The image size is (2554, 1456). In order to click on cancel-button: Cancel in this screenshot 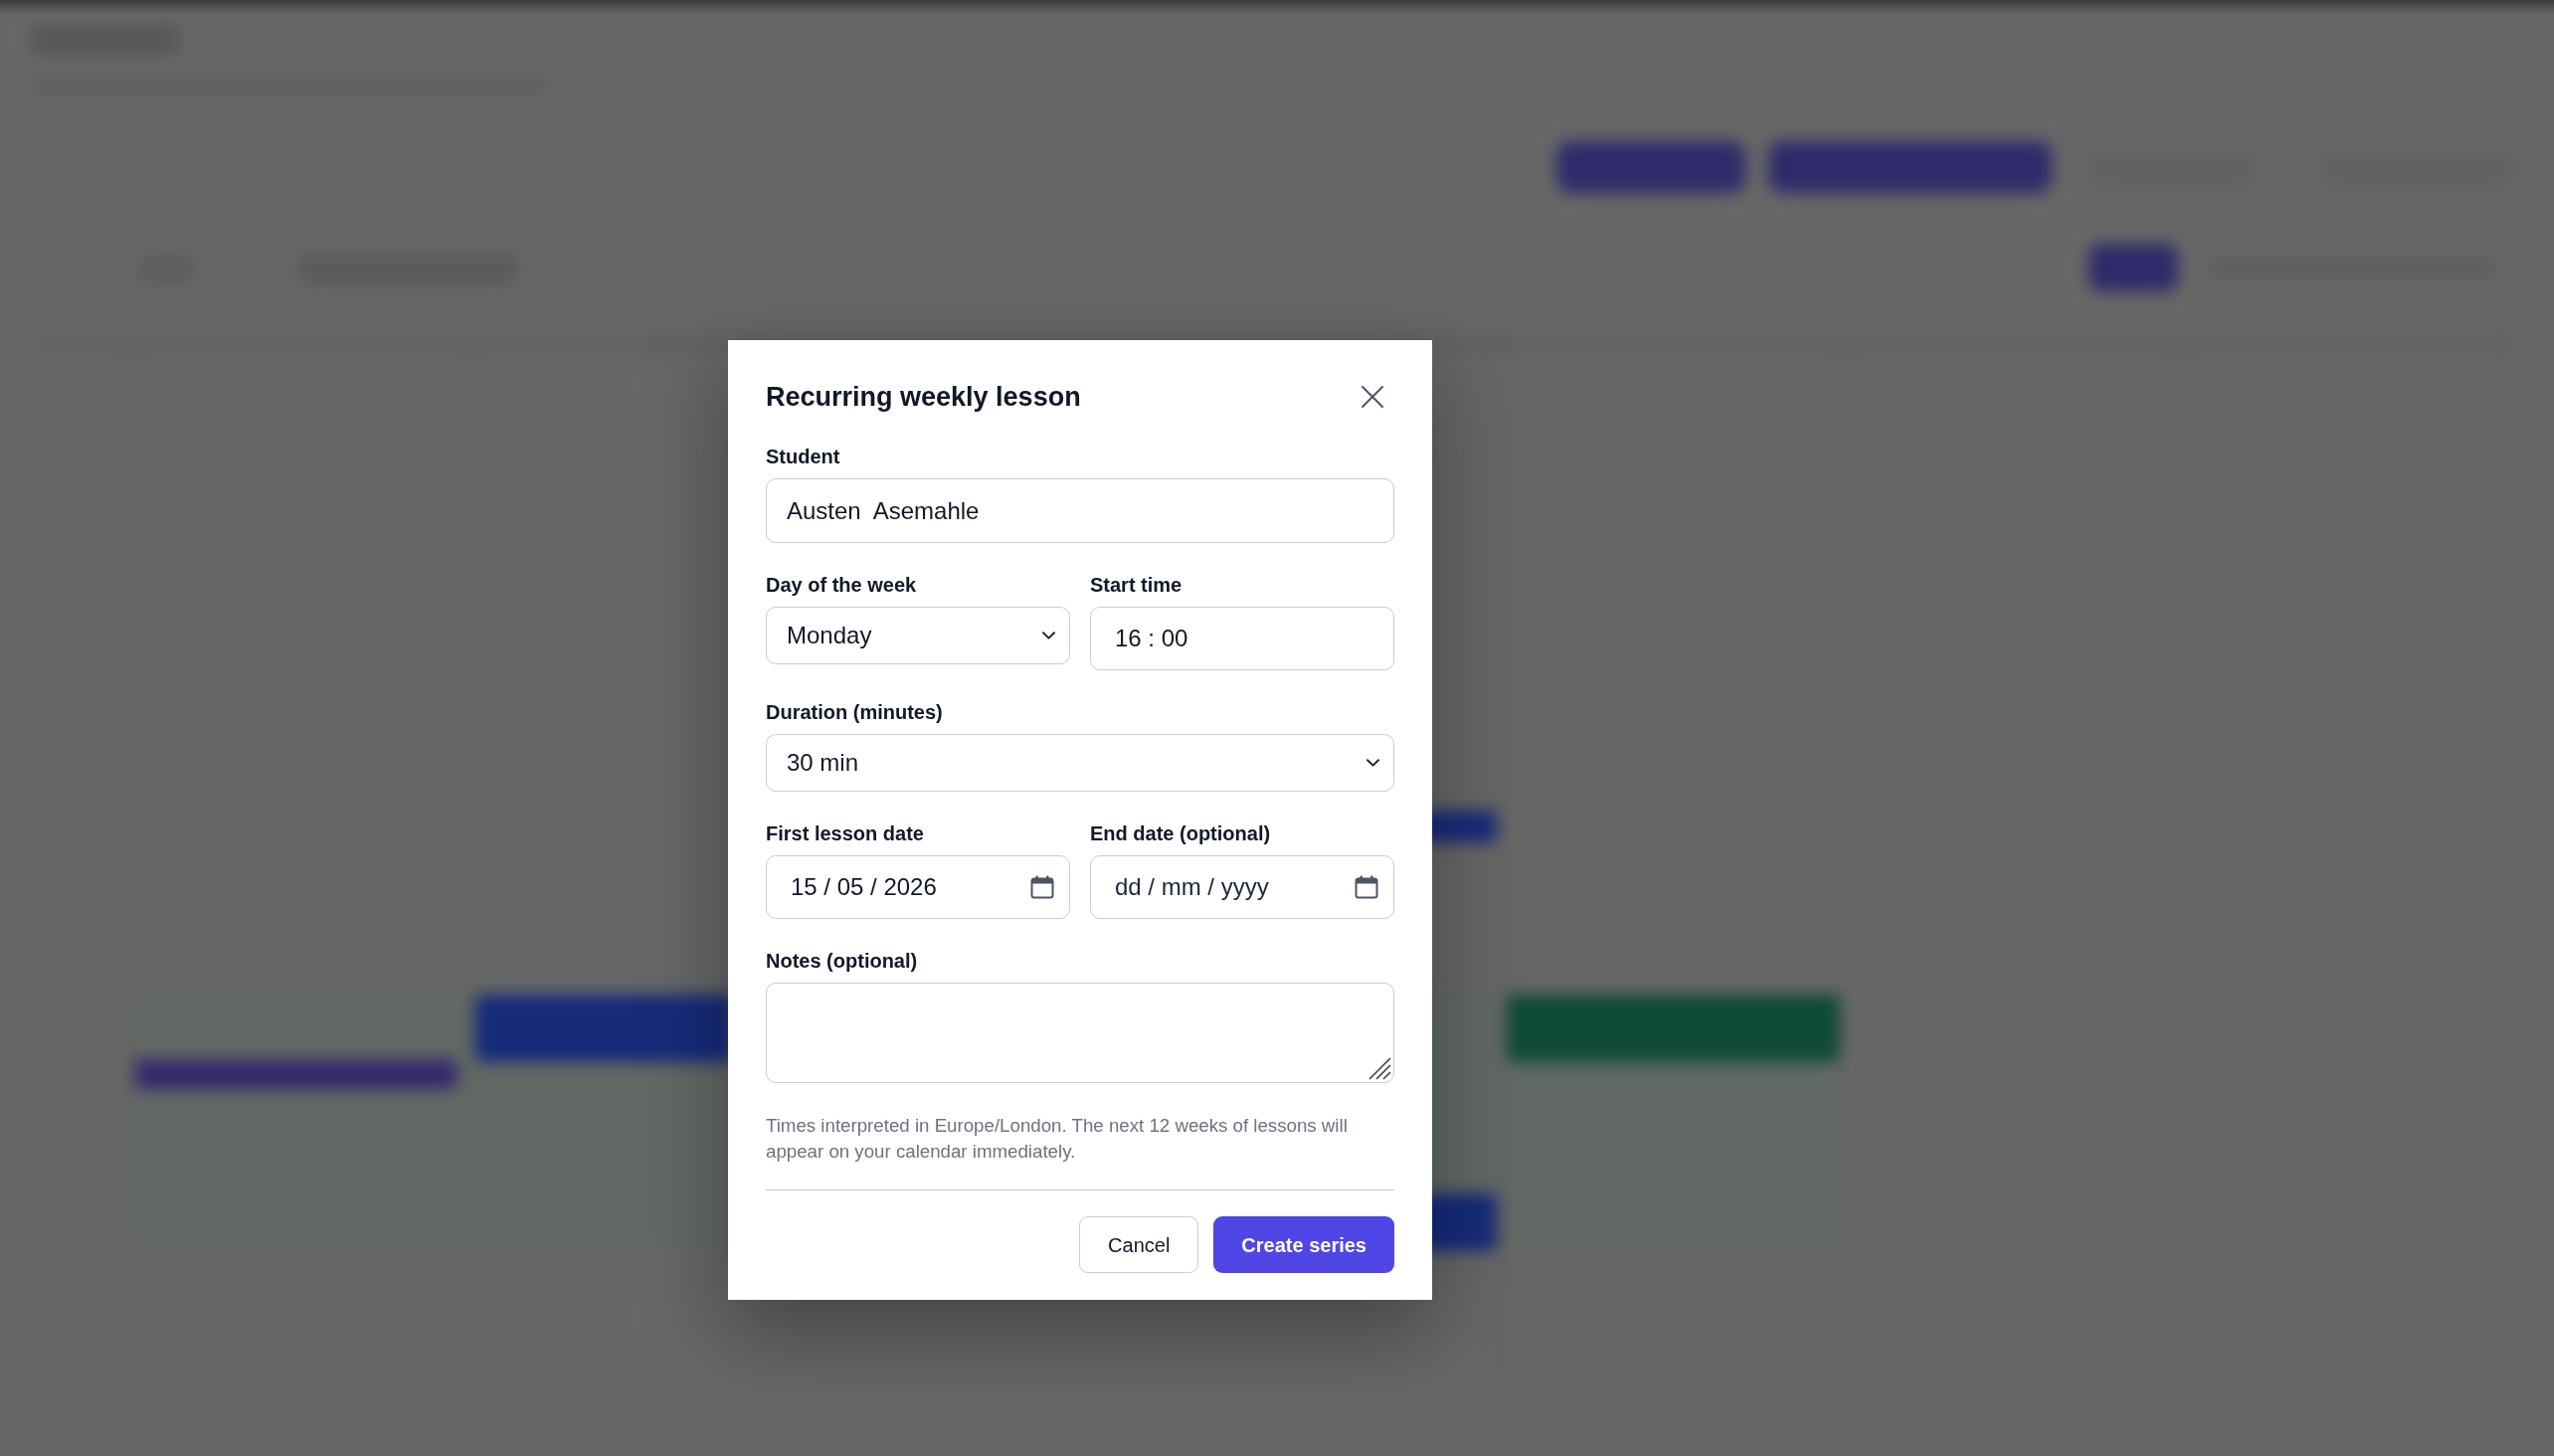, I will do `click(1139, 1244)`.